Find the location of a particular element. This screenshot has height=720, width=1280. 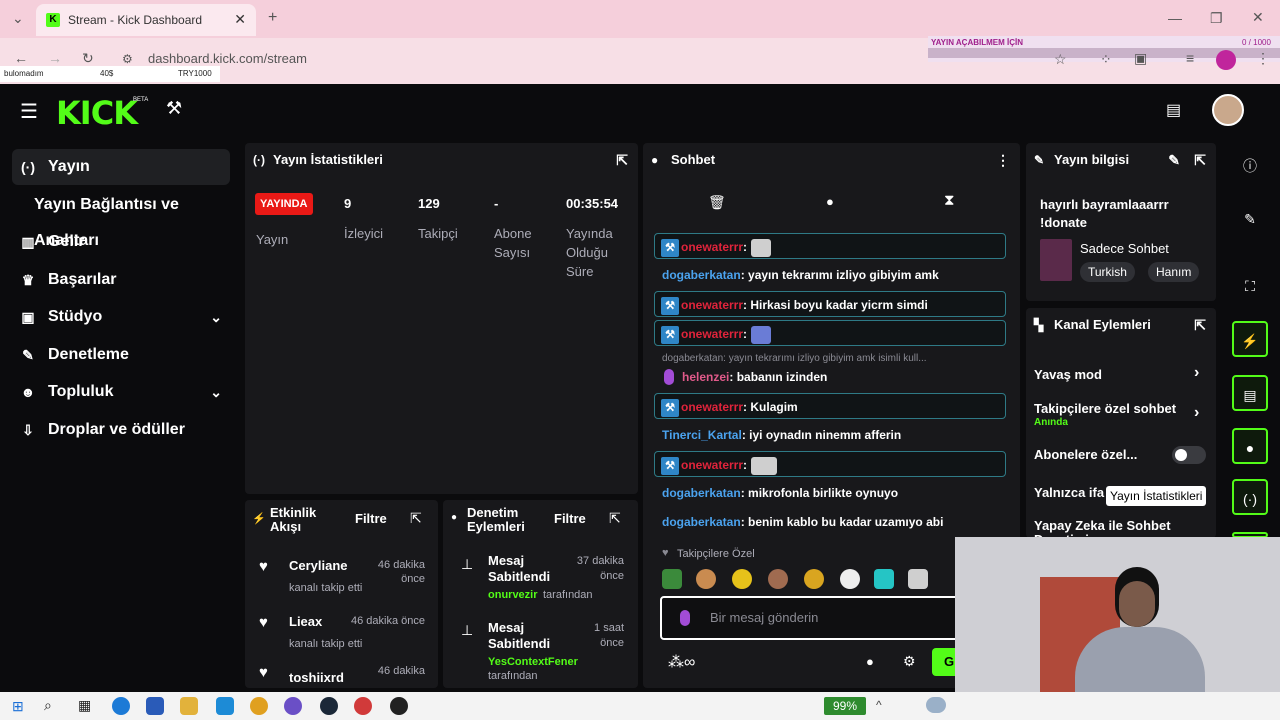

bookmark-3: TRY1000 is located at coordinates (195, 73).